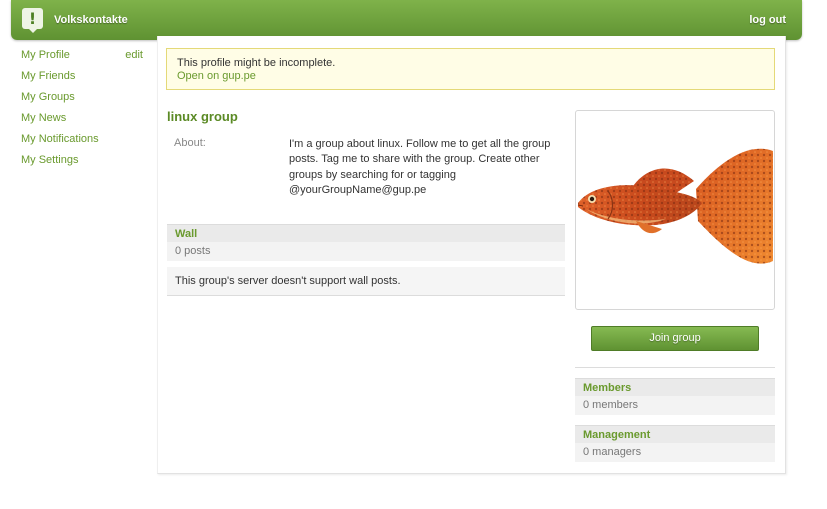  What do you see at coordinates (48, 76) in the screenshot?
I see `sidebar-item-my-friends-link: My Friends` at bounding box center [48, 76].